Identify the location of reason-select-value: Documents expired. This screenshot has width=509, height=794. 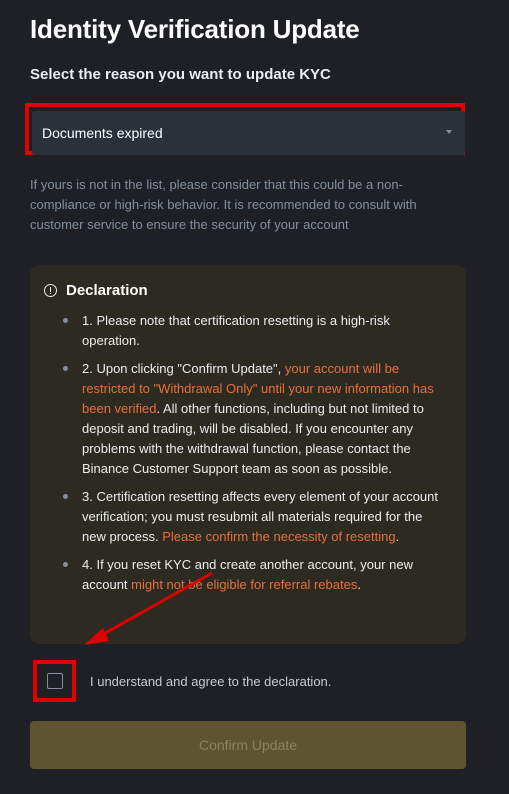
(102, 133).